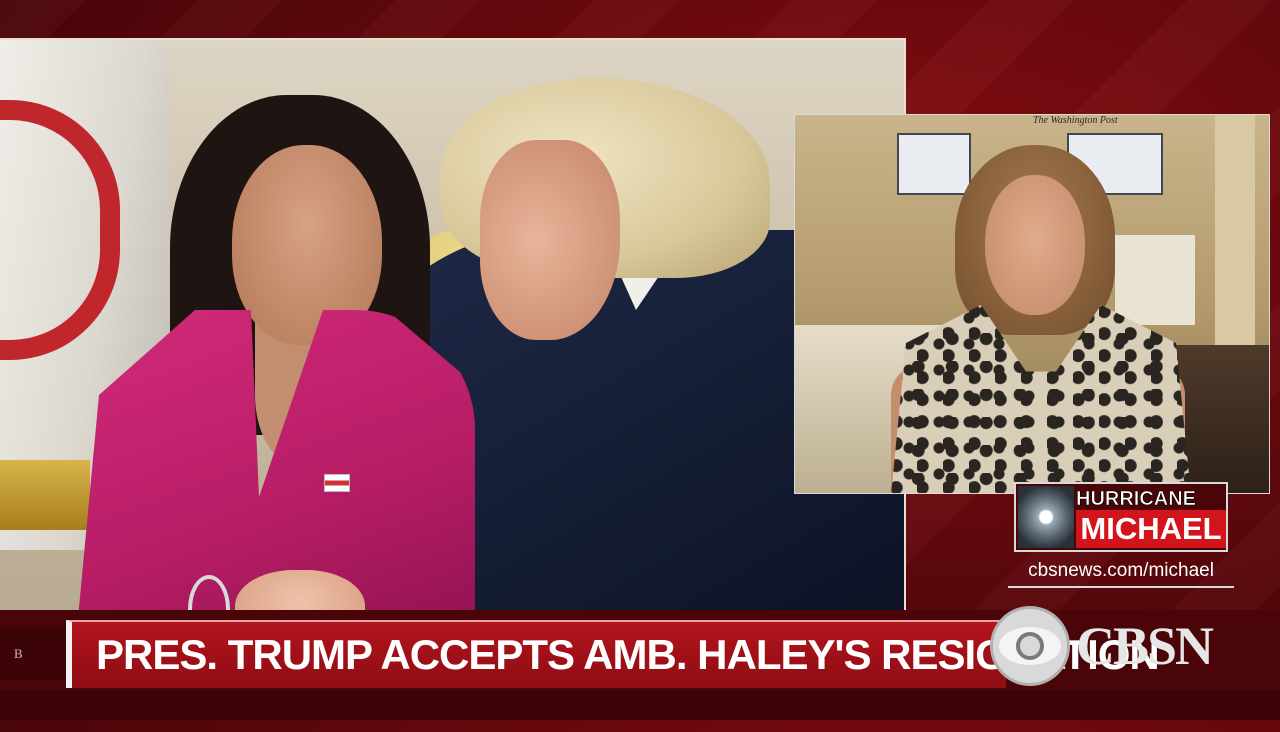 Image resolution: width=1280 pixels, height=732 pixels. I want to click on bug-line-hurricane: HURRICANE, so click(1136, 499).